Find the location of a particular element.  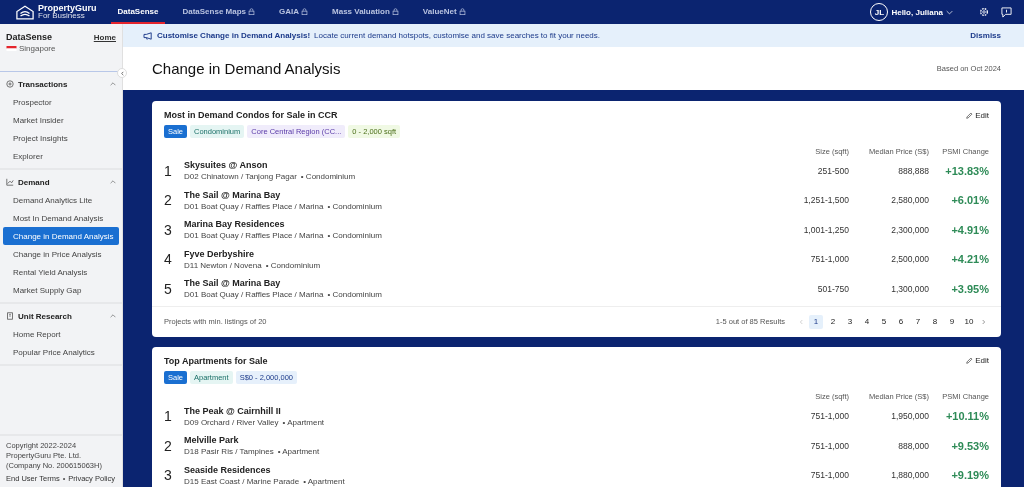

rank-number: 3 is located at coordinates (168, 475).